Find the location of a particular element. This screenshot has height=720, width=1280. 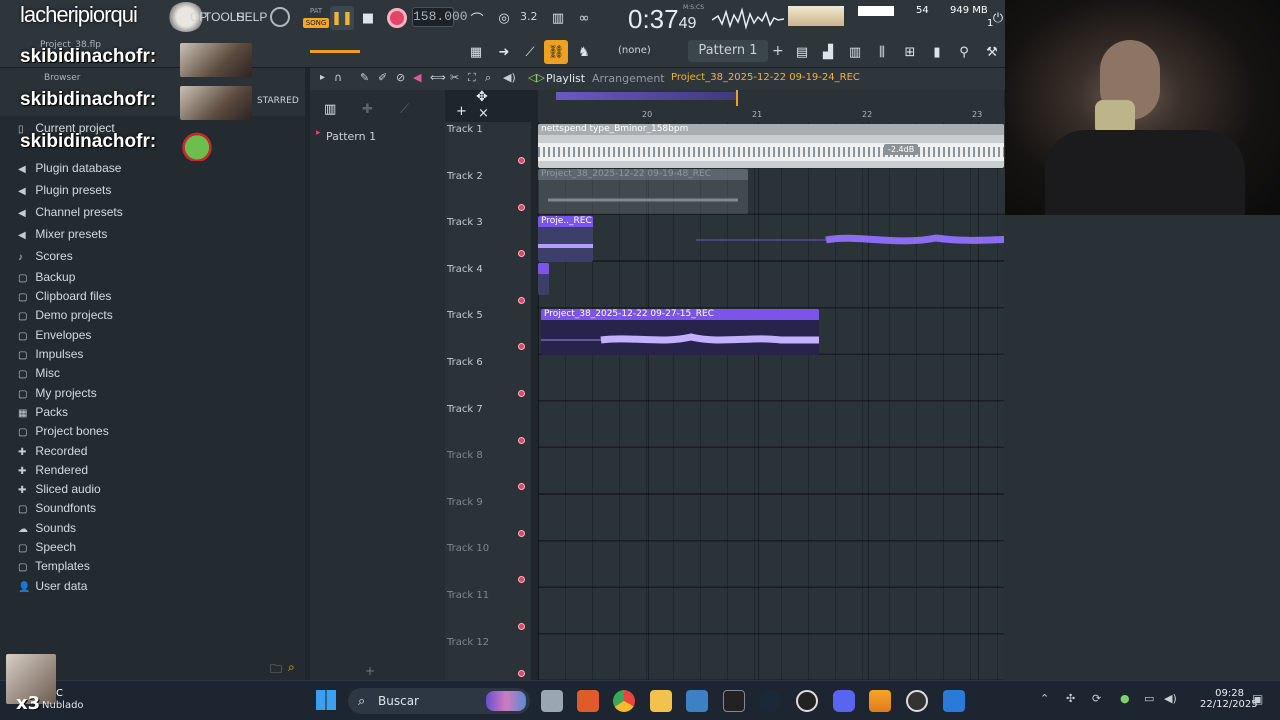

browser-item-misc: ▢ Misc is located at coordinates (39, 373).